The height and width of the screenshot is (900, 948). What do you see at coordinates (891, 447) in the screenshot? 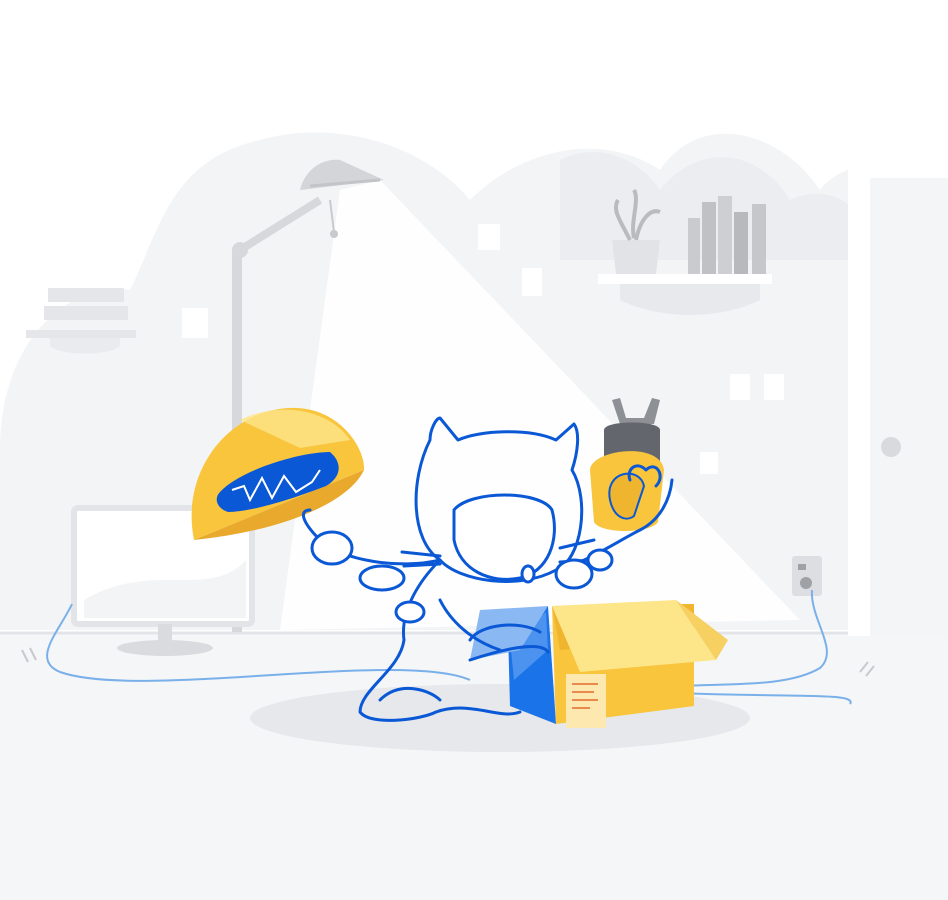
I see `door-knob` at bounding box center [891, 447].